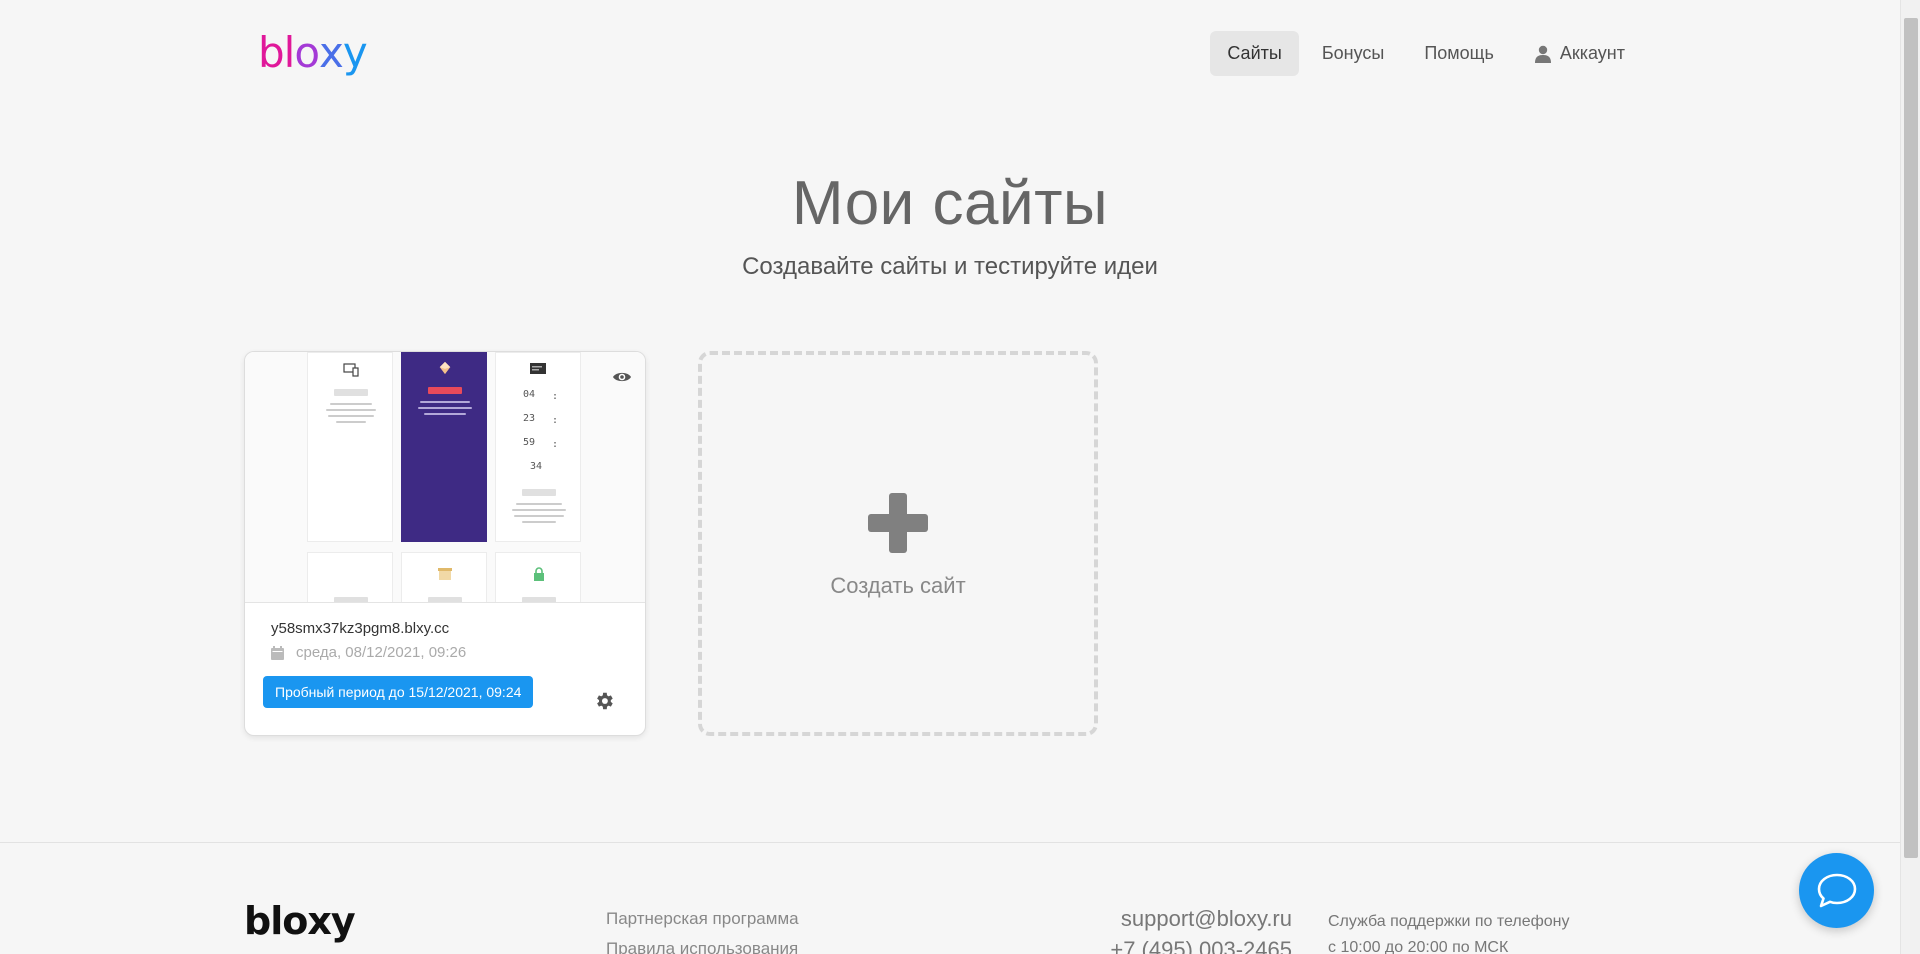 The width and height of the screenshot is (1920, 954). I want to click on user-icon, so click(1542, 54).